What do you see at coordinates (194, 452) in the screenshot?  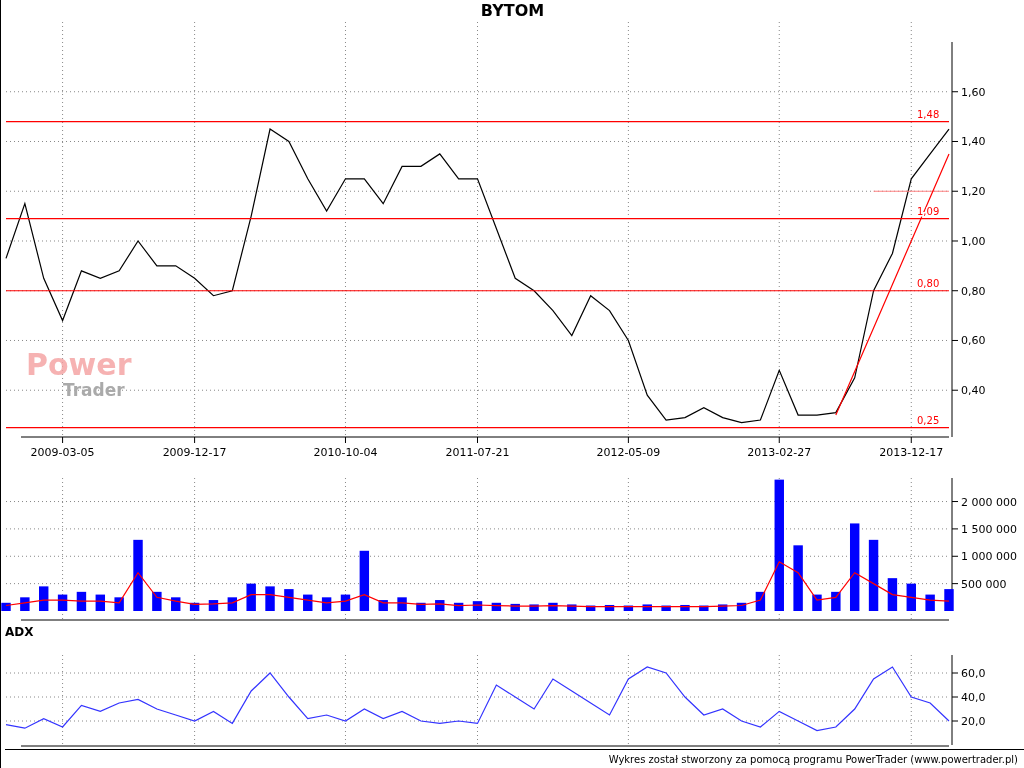 I see `axis-label: 2009-12-17` at bounding box center [194, 452].